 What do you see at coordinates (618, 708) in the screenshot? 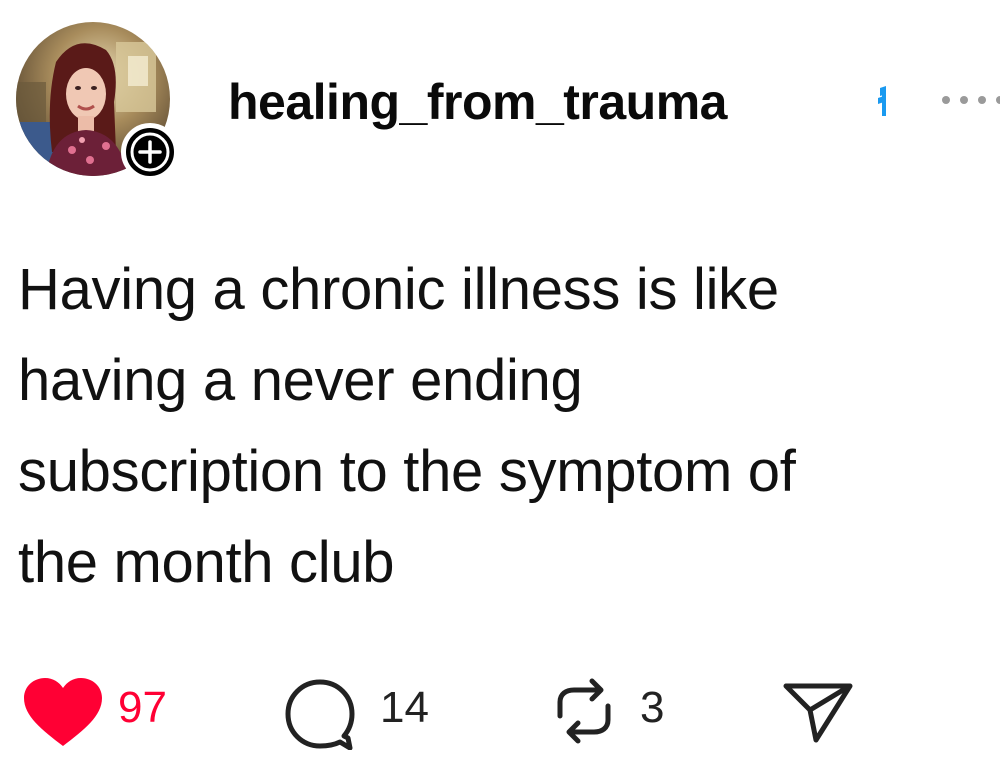
I see `repost-button: 3` at bounding box center [618, 708].